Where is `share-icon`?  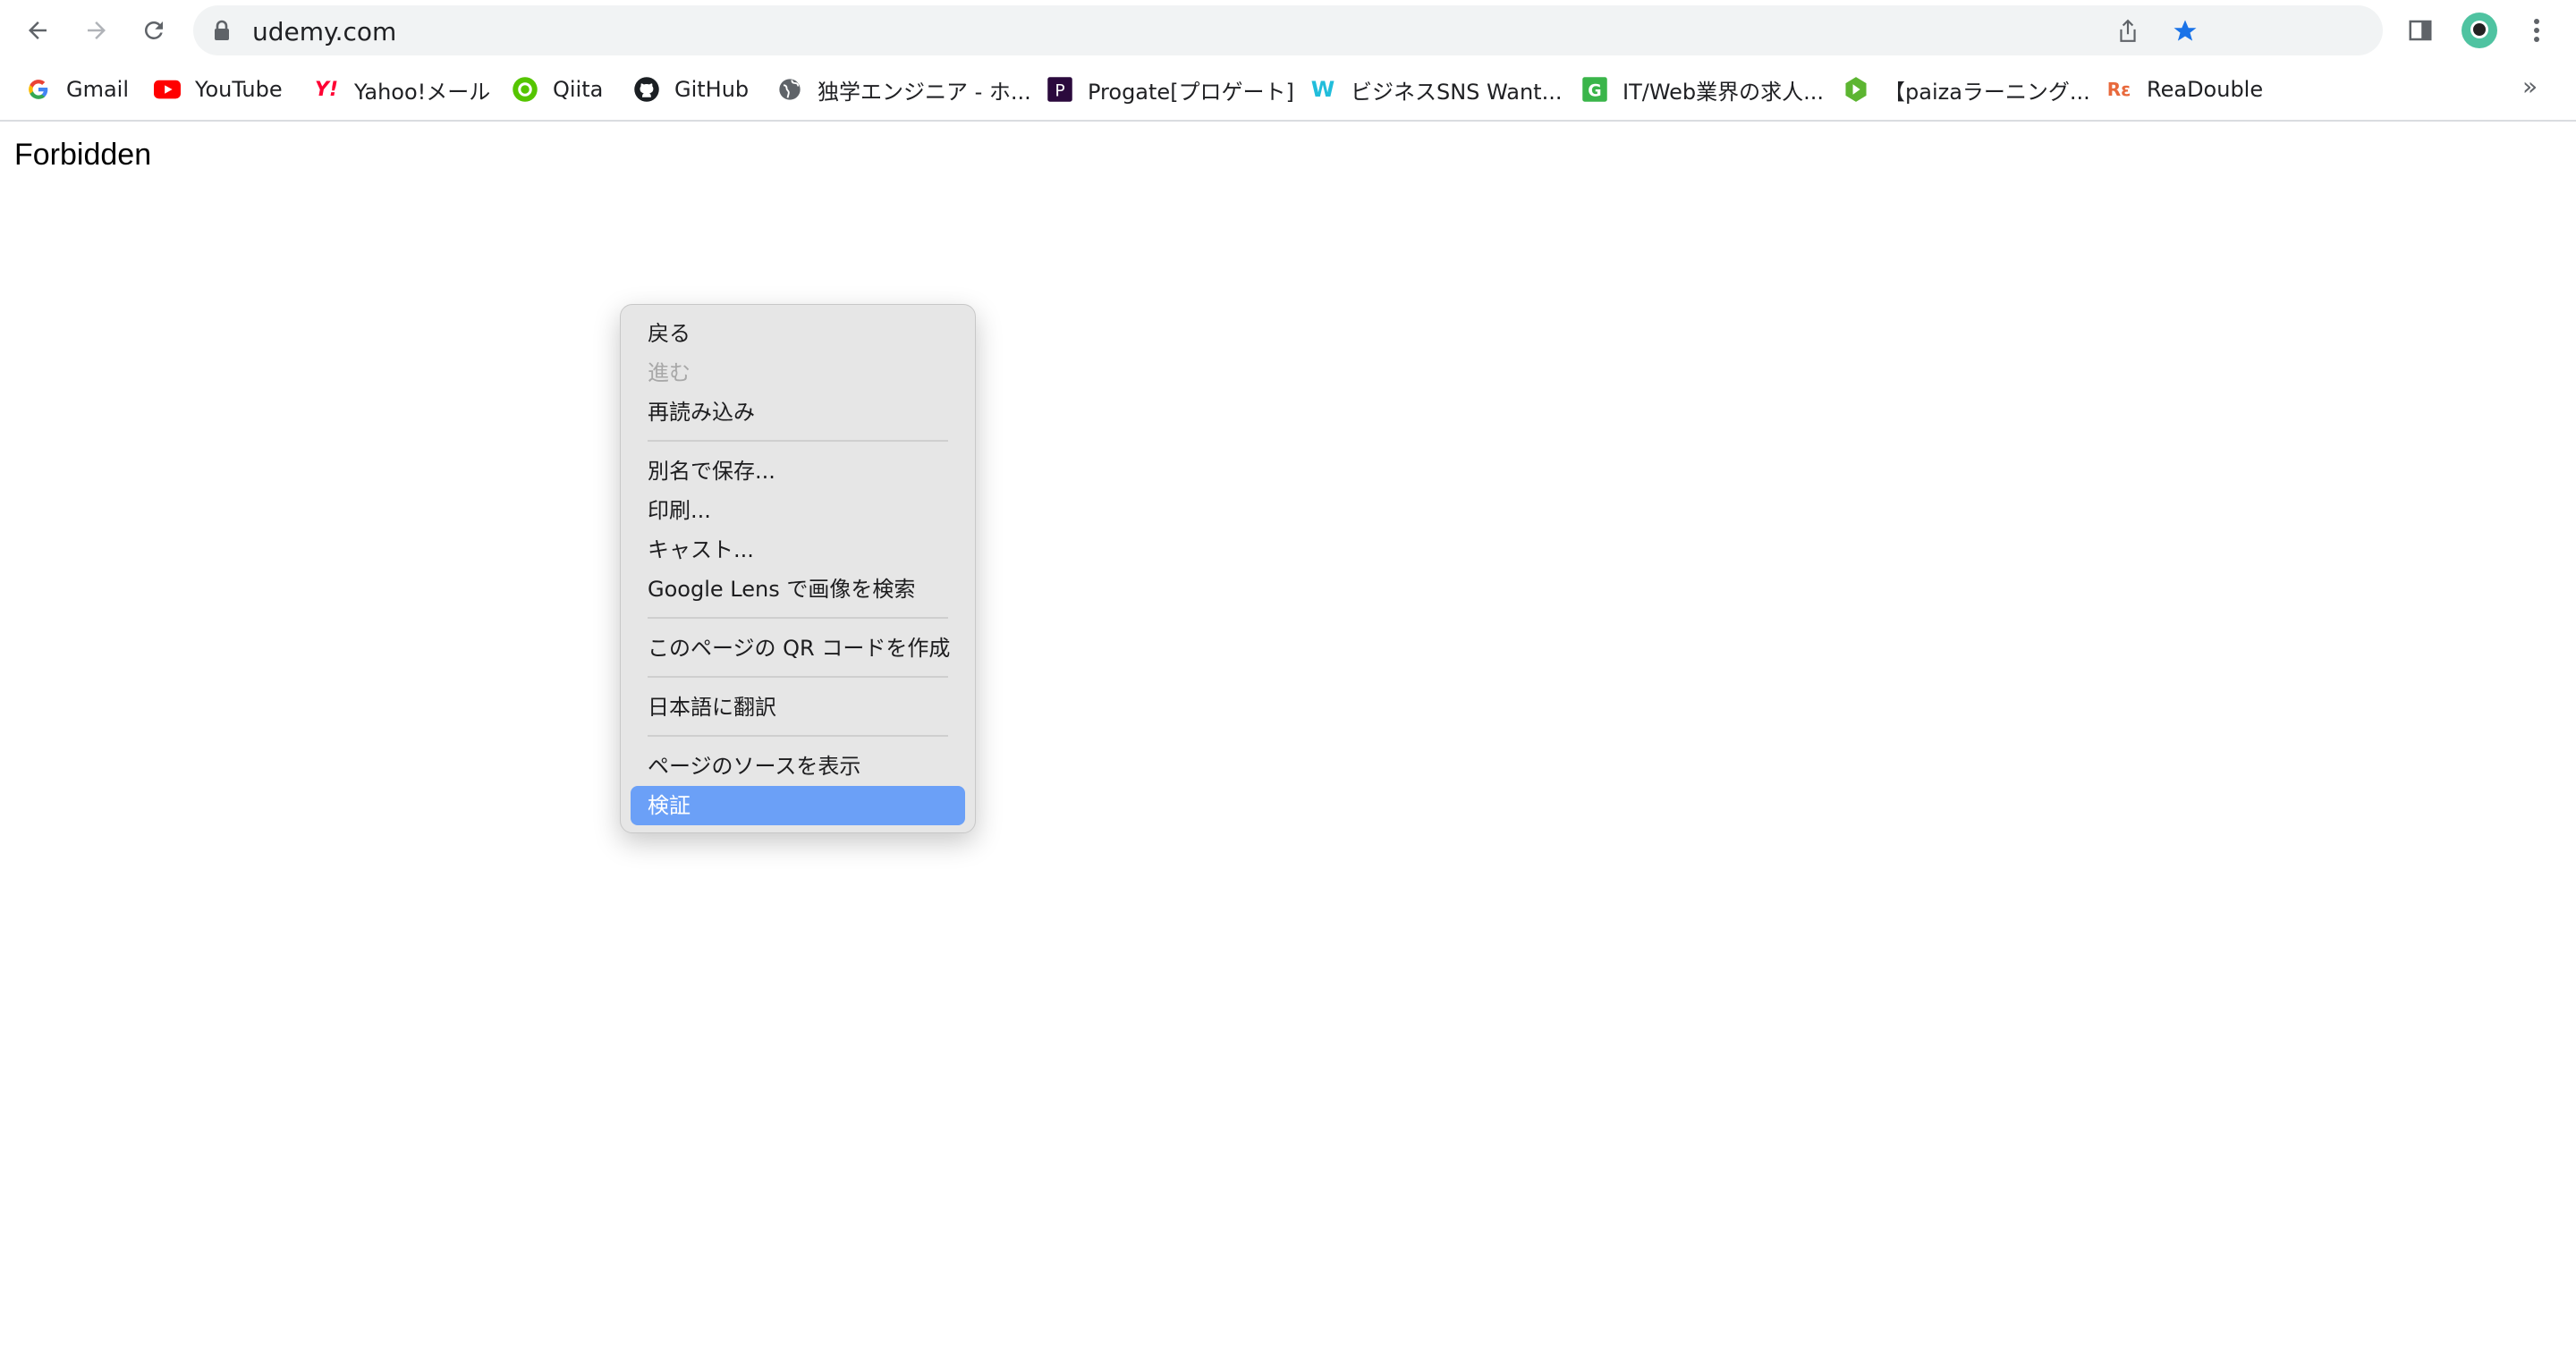
share-icon is located at coordinates (2127, 32).